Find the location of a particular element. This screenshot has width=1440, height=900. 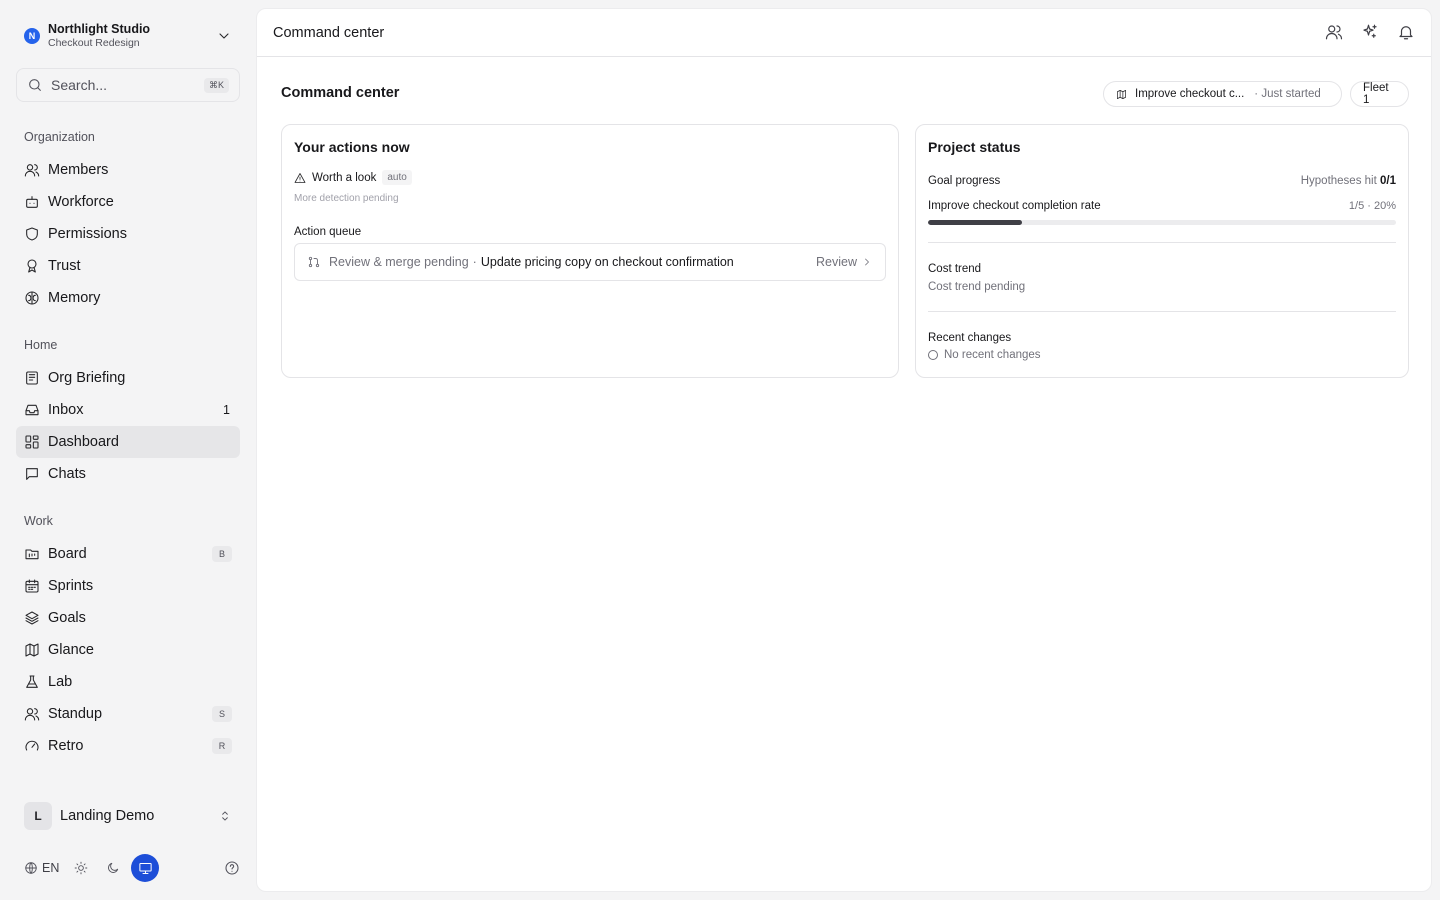

layers-icon is located at coordinates (32, 618).